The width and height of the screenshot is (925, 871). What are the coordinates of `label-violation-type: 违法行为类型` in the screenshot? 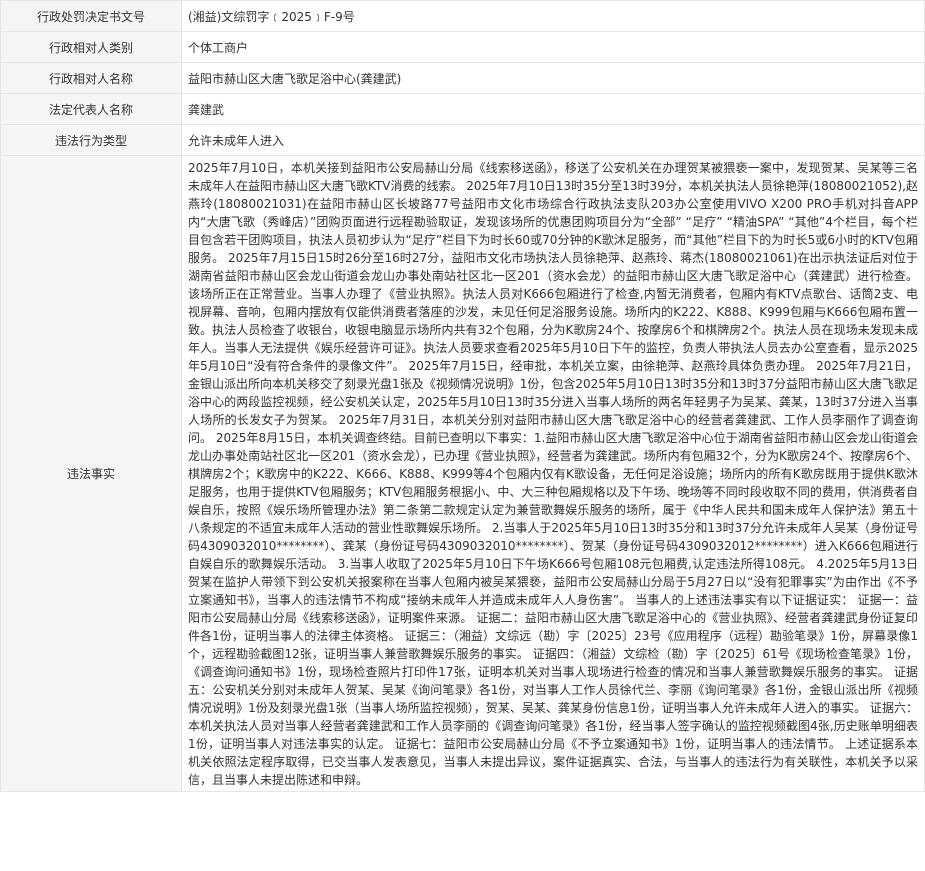 It's located at (91, 140).